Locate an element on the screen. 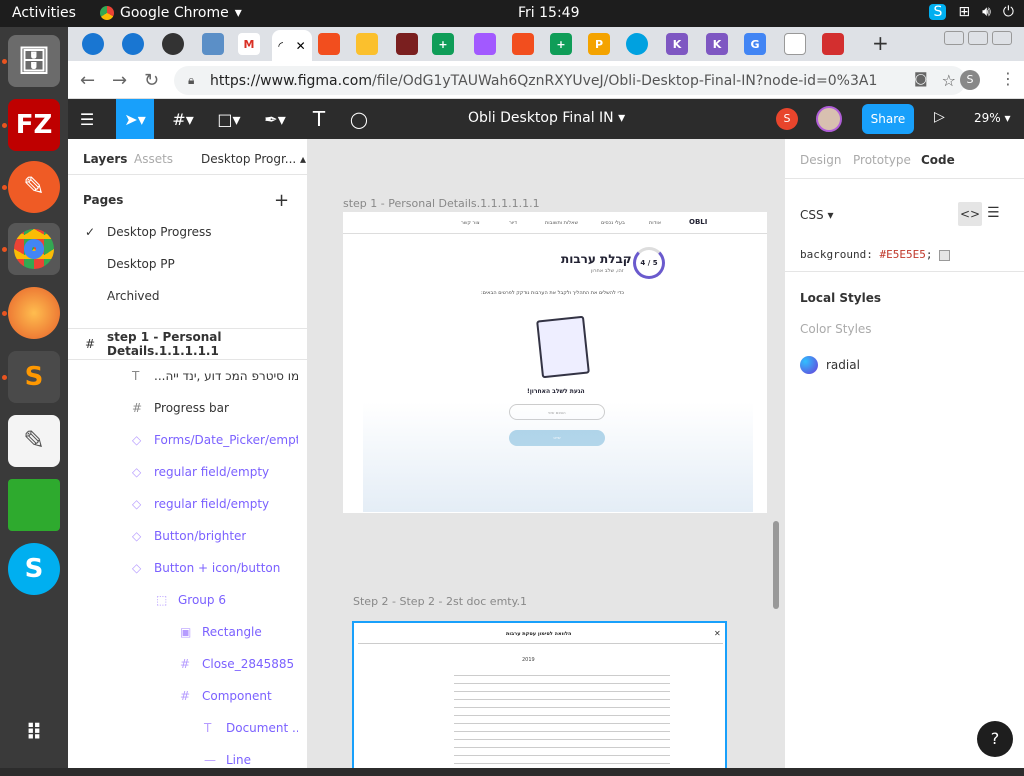 This screenshot has width=1024, height=776. pen-tool-icon: ✒▾ is located at coordinates (275, 119).